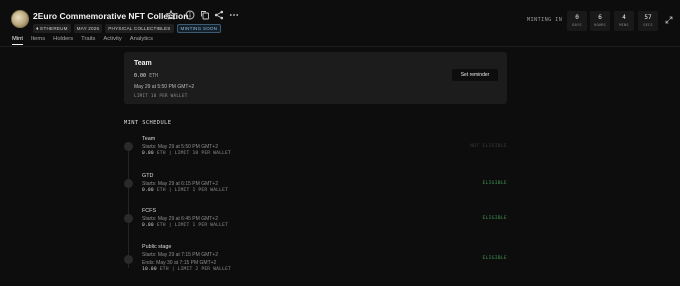 The height and width of the screenshot is (286, 680). Describe the element at coordinates (112, 40) in the screenshot. I see `tab-activity: Activity` at that location.